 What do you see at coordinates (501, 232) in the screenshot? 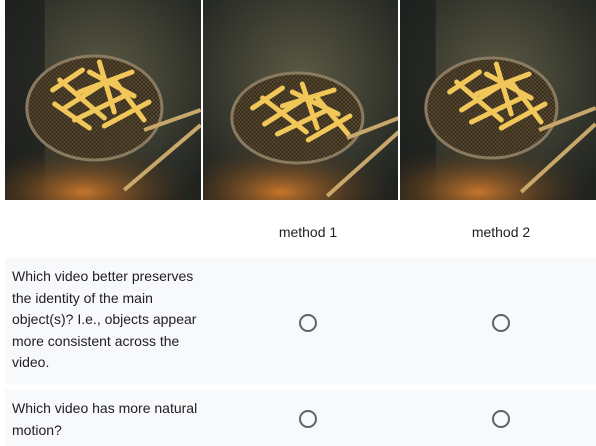
I see `column-label-method-2: method 2` at bounding box center [501, 232].